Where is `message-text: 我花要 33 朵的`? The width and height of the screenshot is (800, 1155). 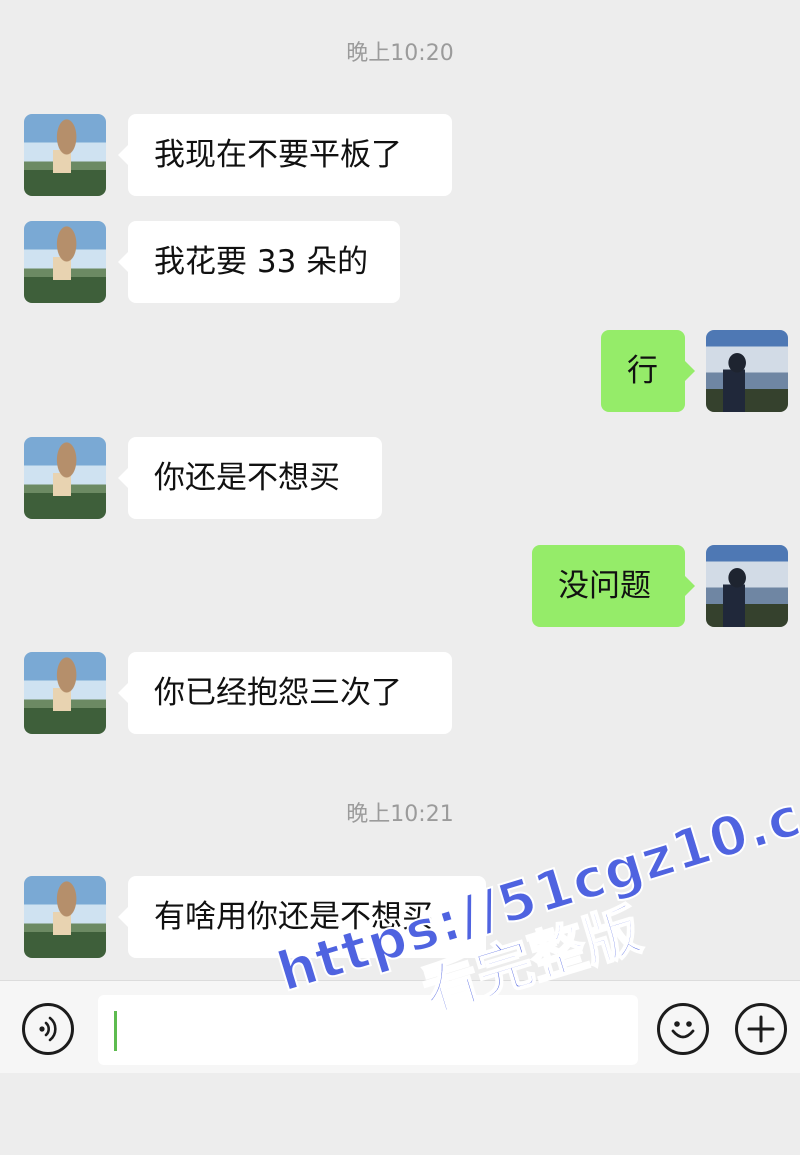
message-text: 我花要 33 朵的 is located at coordinates (261, 262).